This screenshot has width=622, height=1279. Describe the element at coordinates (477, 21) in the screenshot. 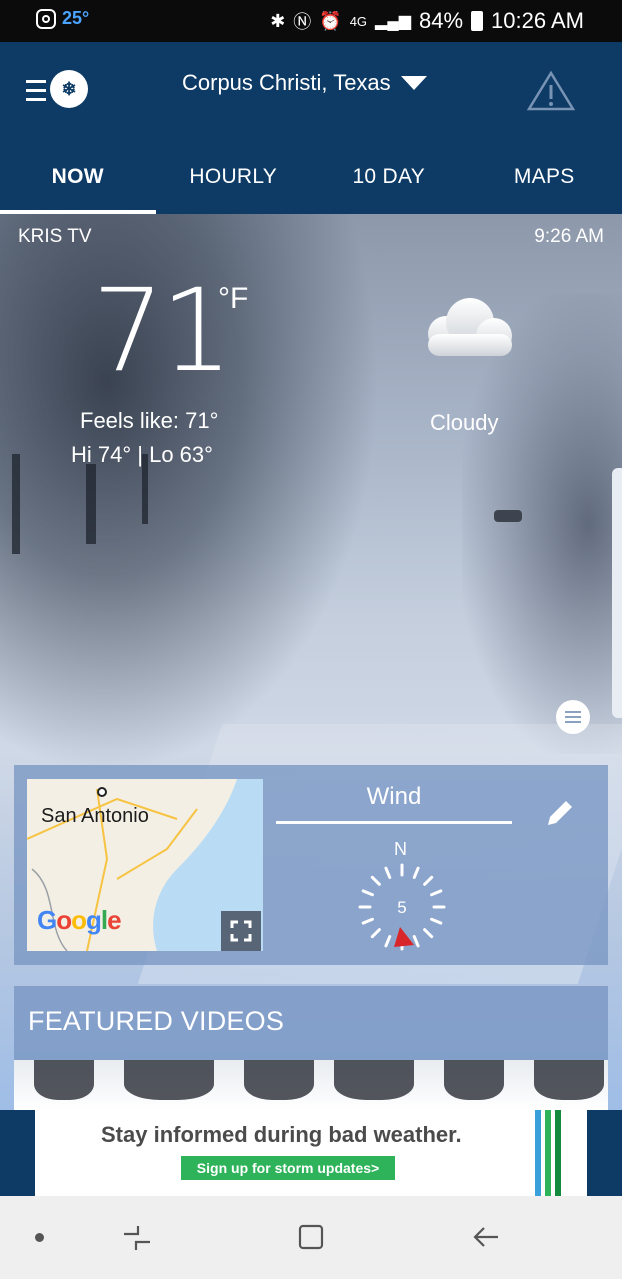

I see `battery-icon` at that location.